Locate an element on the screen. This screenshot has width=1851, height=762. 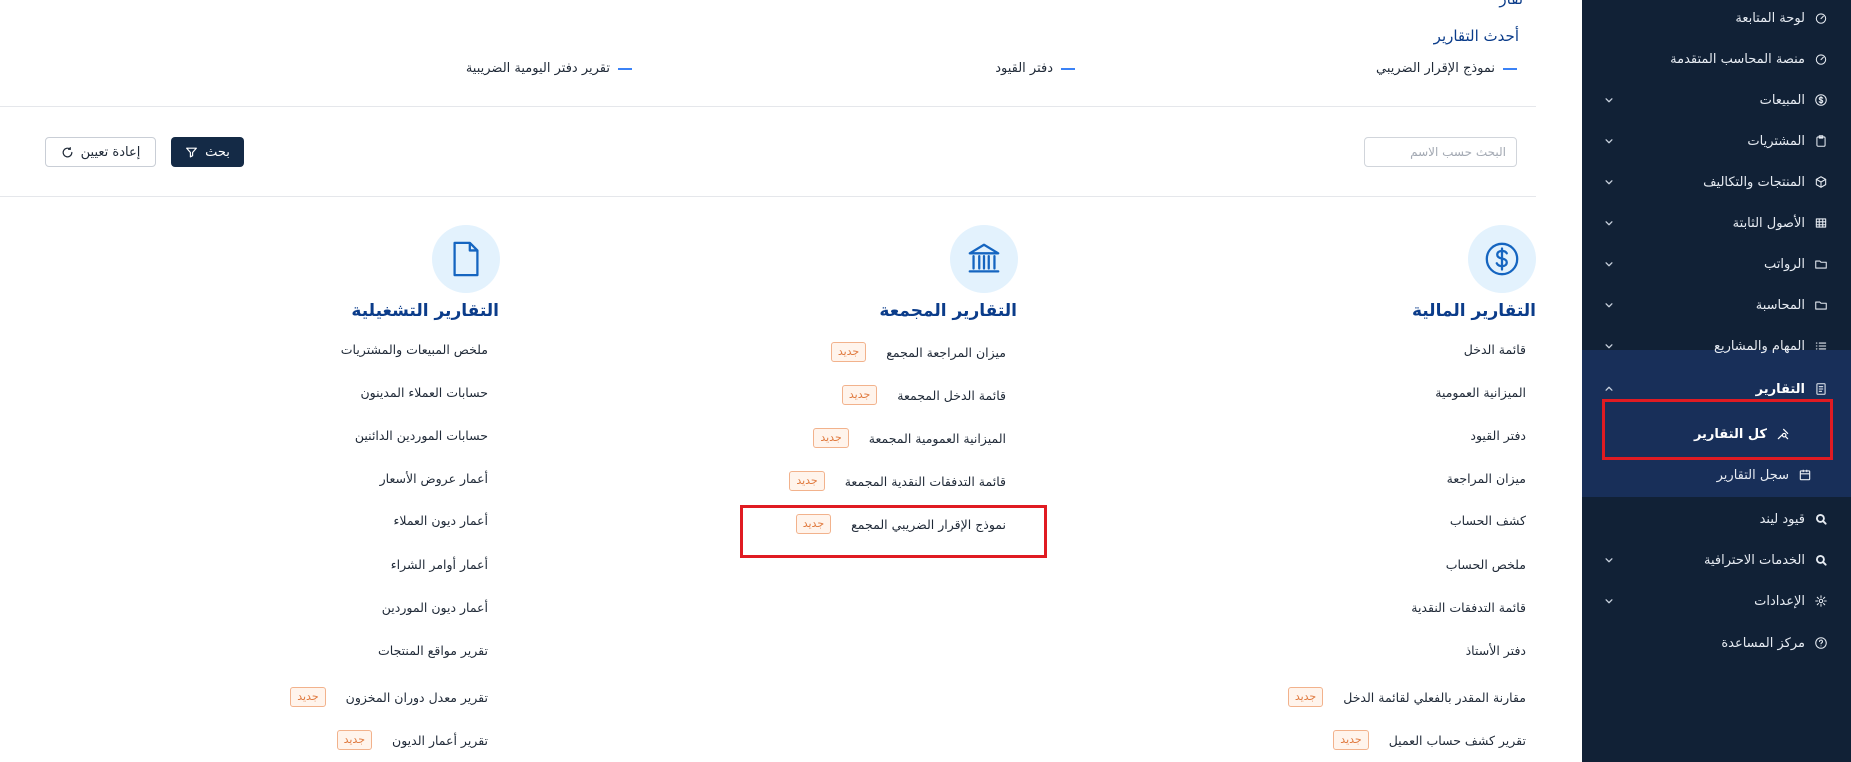
sidebar-item: الخدمات الاحترافية is located at coordinates (1716, 560).